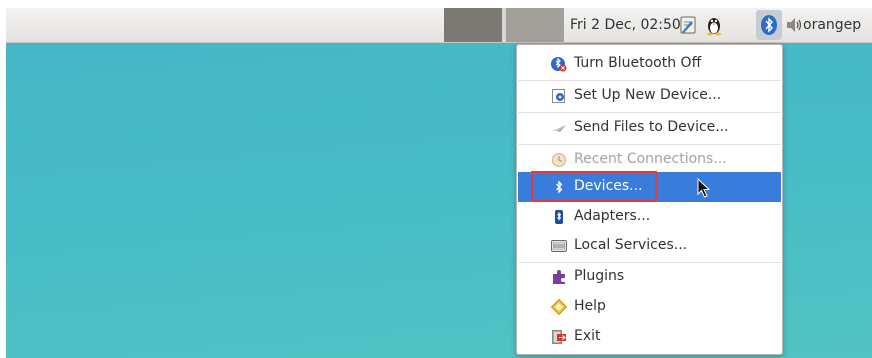 The image size is (872, 358). Describe the element at coordinates (559, 337) in the screenshot. I see `exit-icon` at that location.